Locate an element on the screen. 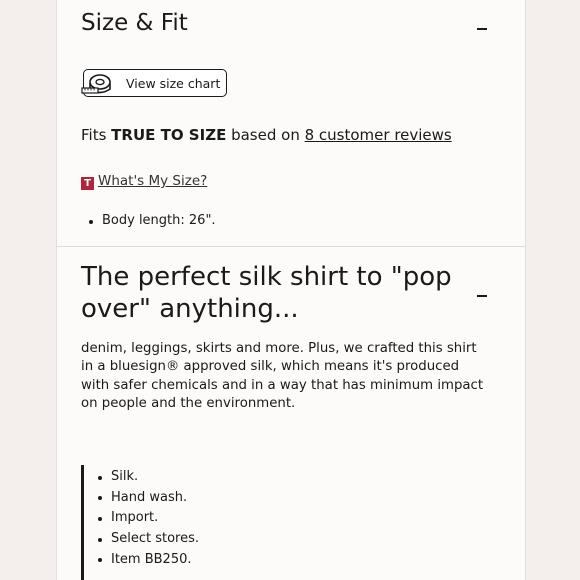 The width and height of the screenshot is (580, 580). customer-reviews-link: 8 customer reviews is located at coordinates (378, 135).